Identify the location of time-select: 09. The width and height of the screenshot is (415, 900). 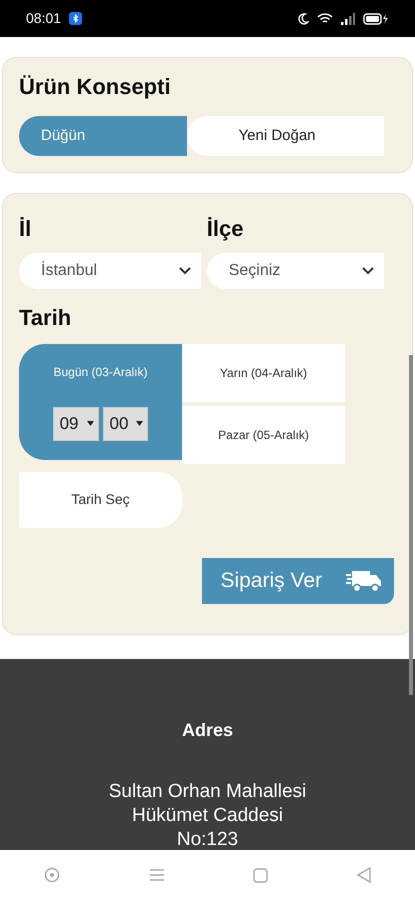
(75, 423).